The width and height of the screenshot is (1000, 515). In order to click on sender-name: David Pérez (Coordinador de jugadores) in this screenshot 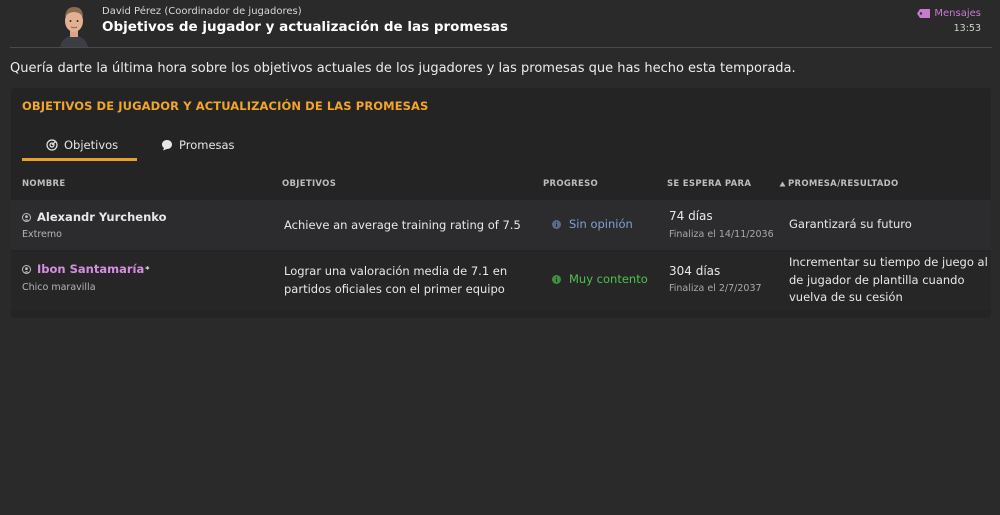, I will do `click(202, 11)`.